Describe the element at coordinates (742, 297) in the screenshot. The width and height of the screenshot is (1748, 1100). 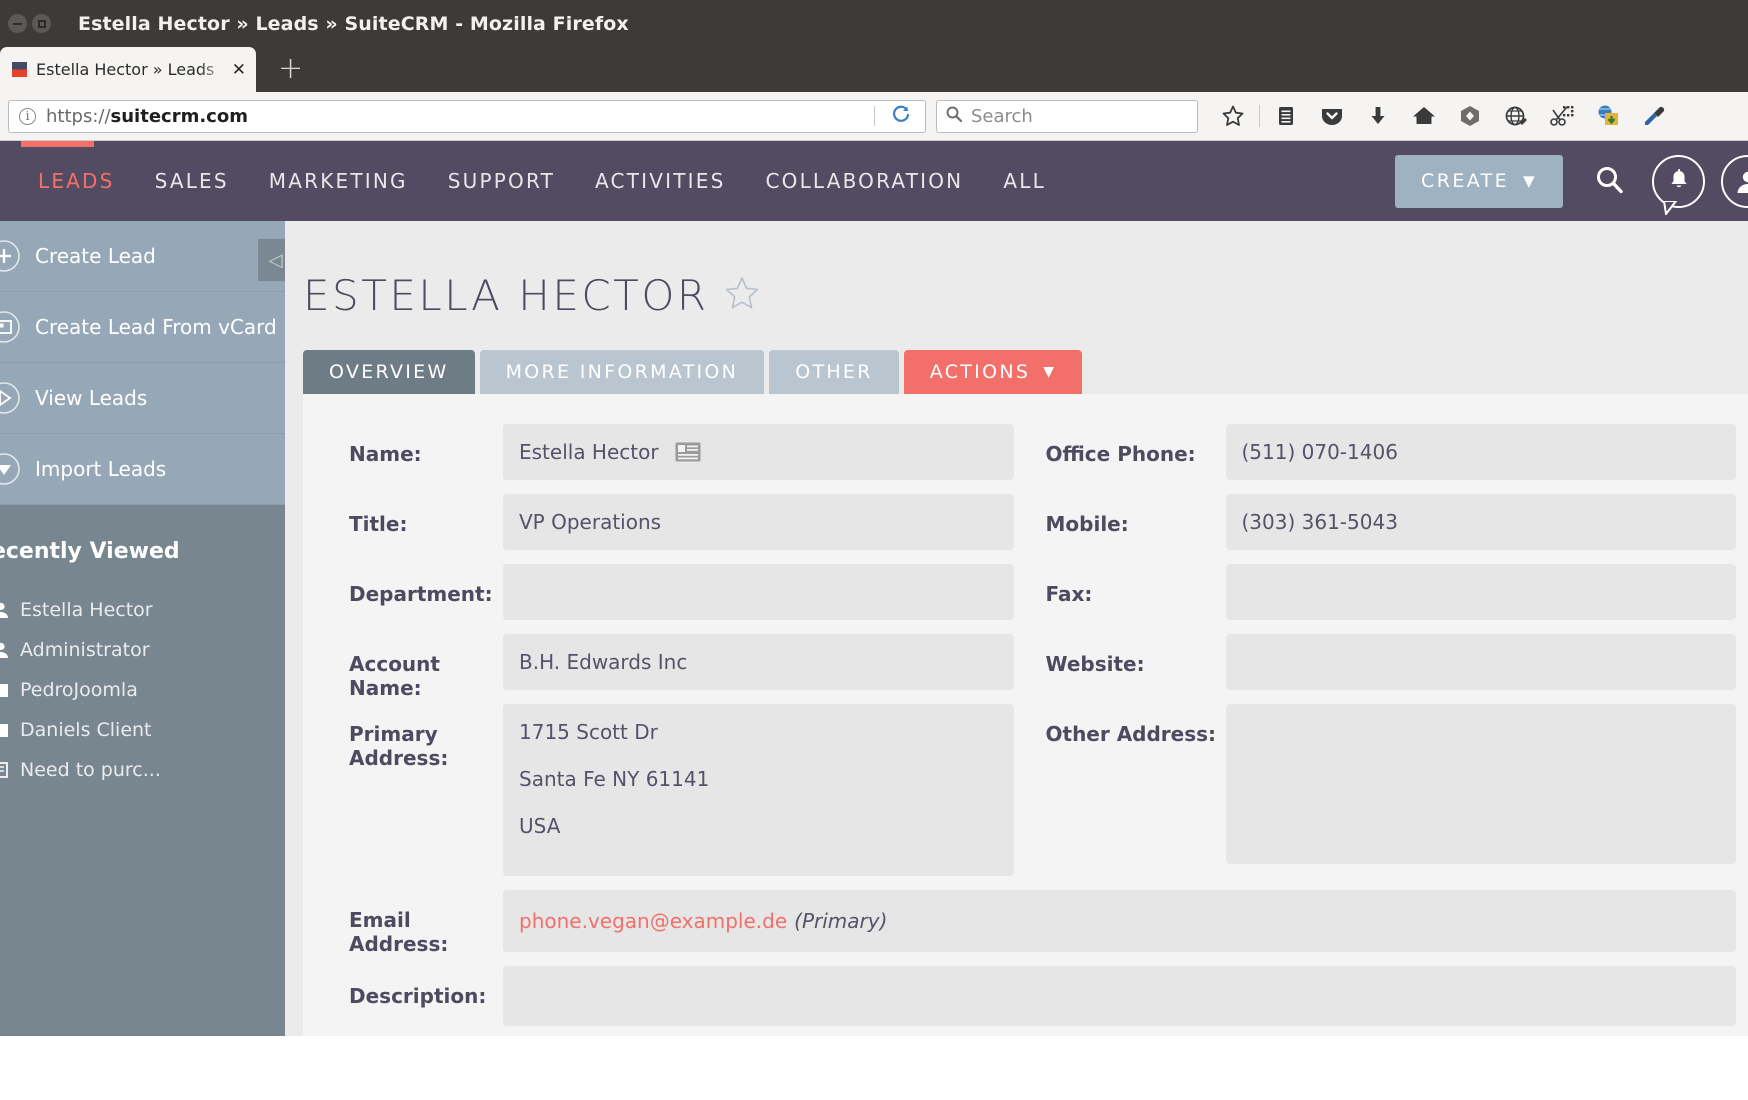
I see `star-outline-icon` at that location.